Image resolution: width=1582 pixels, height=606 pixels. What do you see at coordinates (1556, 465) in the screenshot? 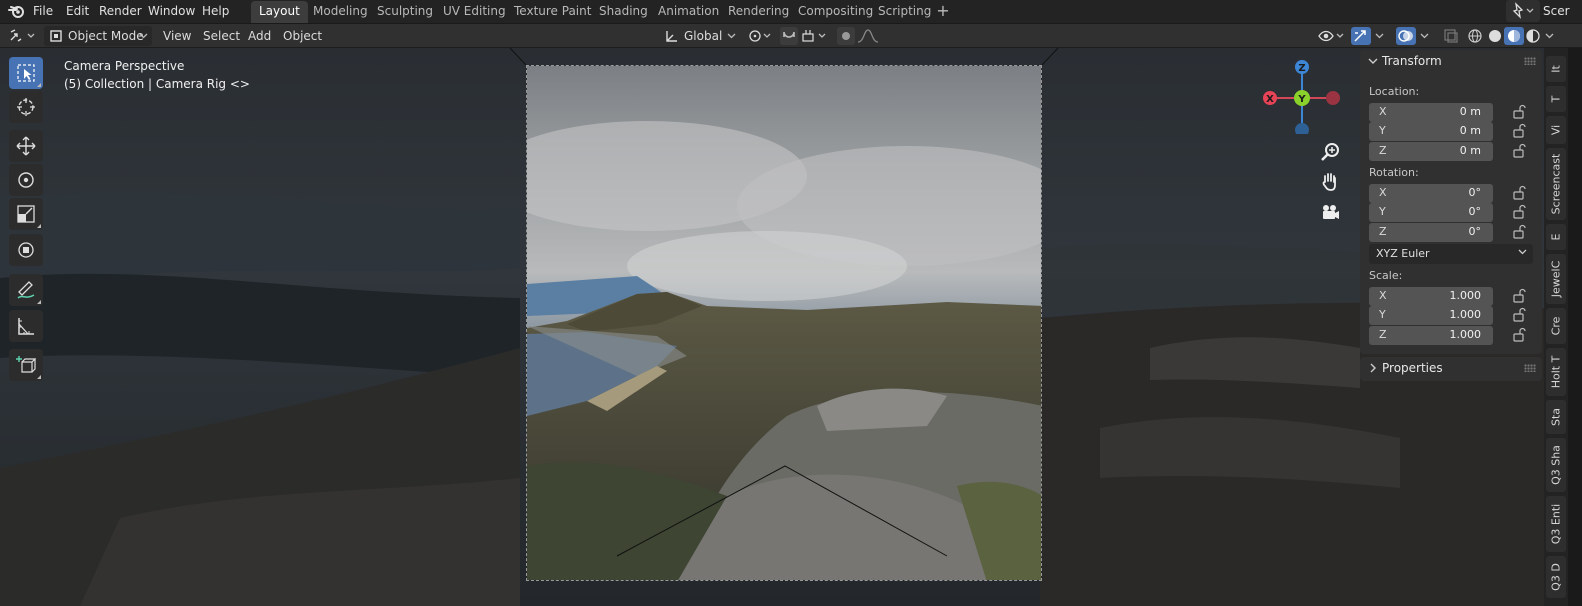
I see `sidebar-tab-q3-sha: Q3 Sha` at bounding box center [1556, 465].